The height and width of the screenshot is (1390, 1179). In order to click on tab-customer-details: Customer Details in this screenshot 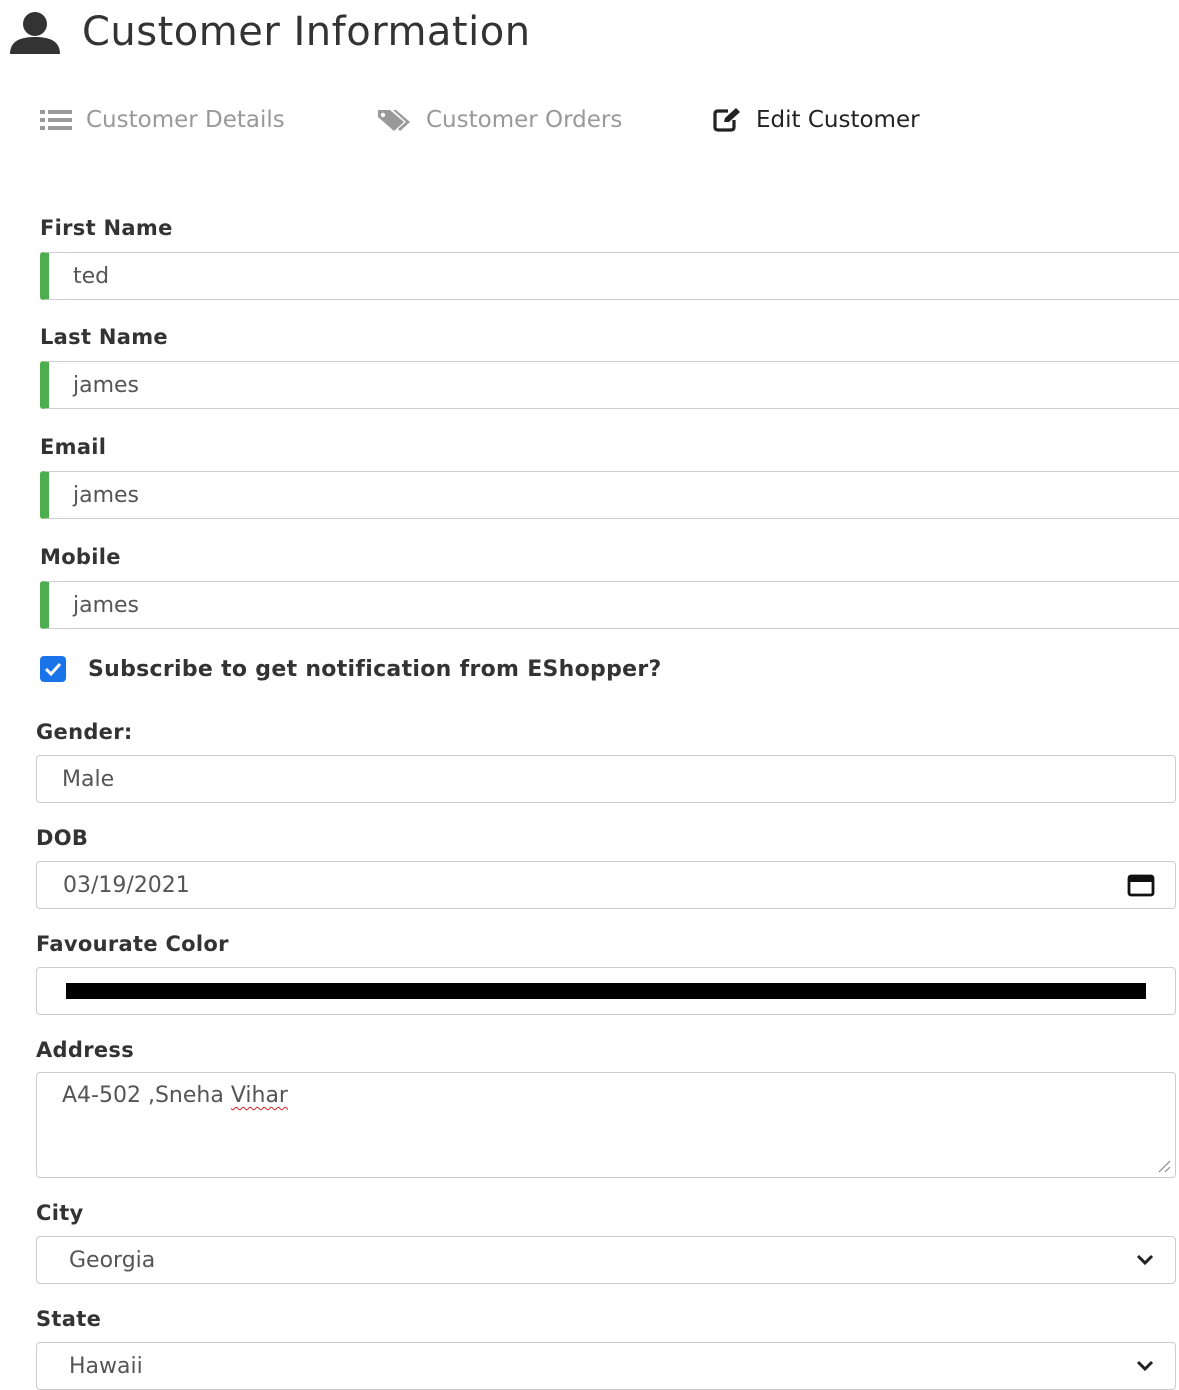, I will do `click(208, 120)`.